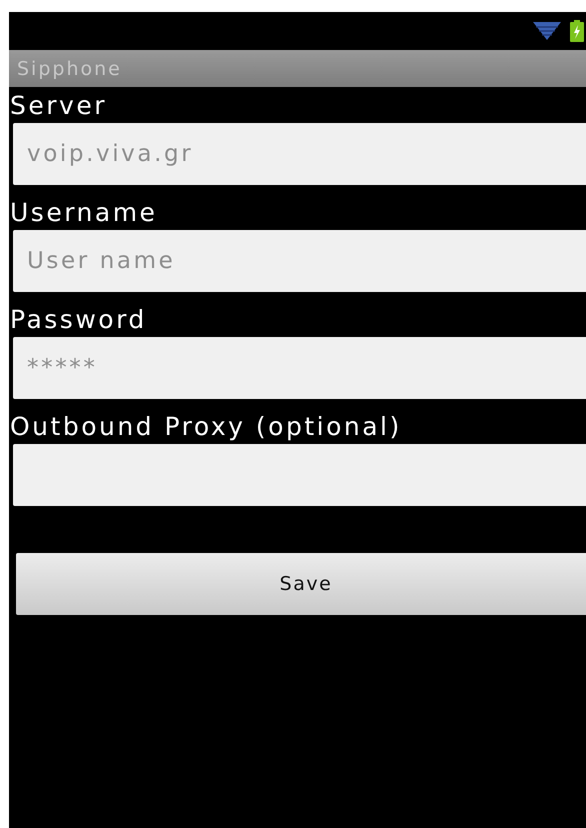  What do you see at coordinates (69, 69) in the screenshot?
I see `app-title: Sipphone` at bounding box center [69, 69].